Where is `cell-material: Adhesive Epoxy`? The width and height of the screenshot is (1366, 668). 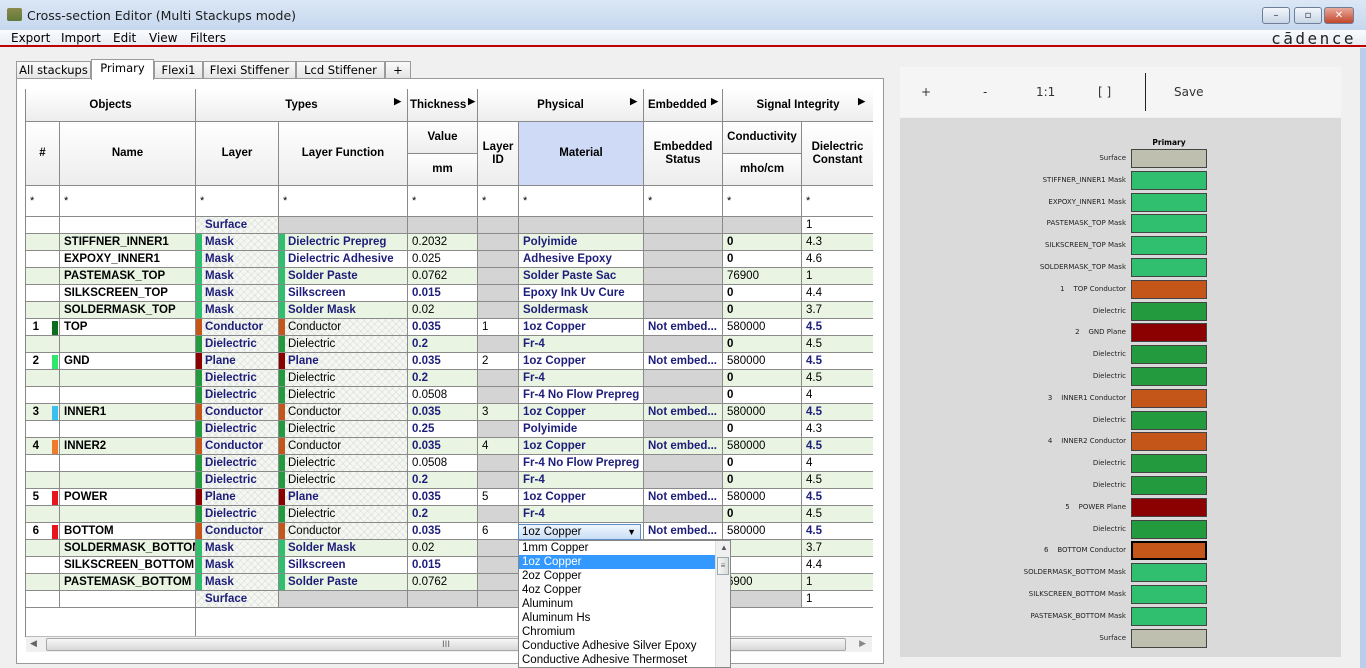 cell-material: Adhesive Epoxy is located at coordinates (581, 259).